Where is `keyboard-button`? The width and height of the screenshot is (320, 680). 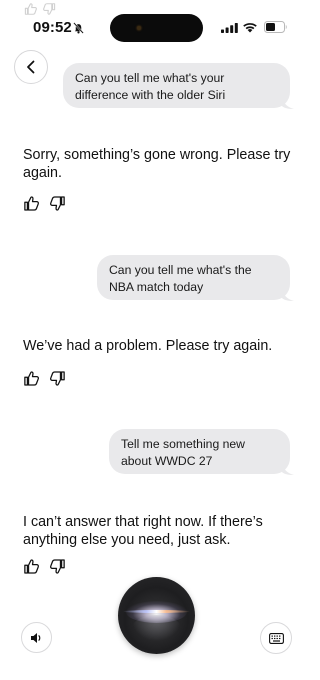
keyboard-button is located at coordinates (276, 638).